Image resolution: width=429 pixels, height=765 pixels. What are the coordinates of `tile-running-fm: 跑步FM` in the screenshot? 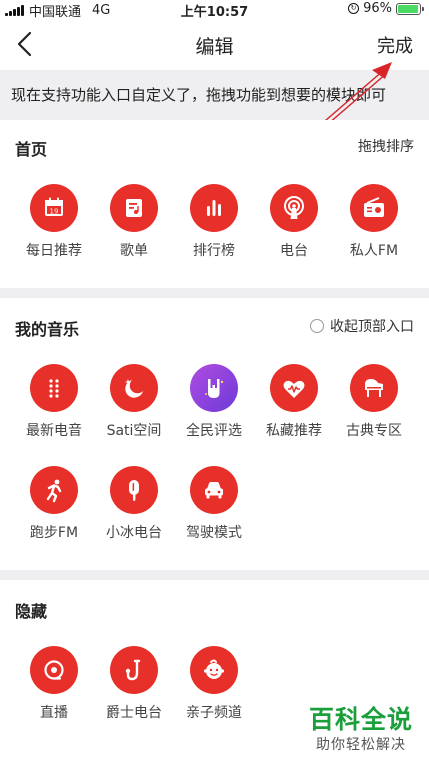 It's located at (54, 504).